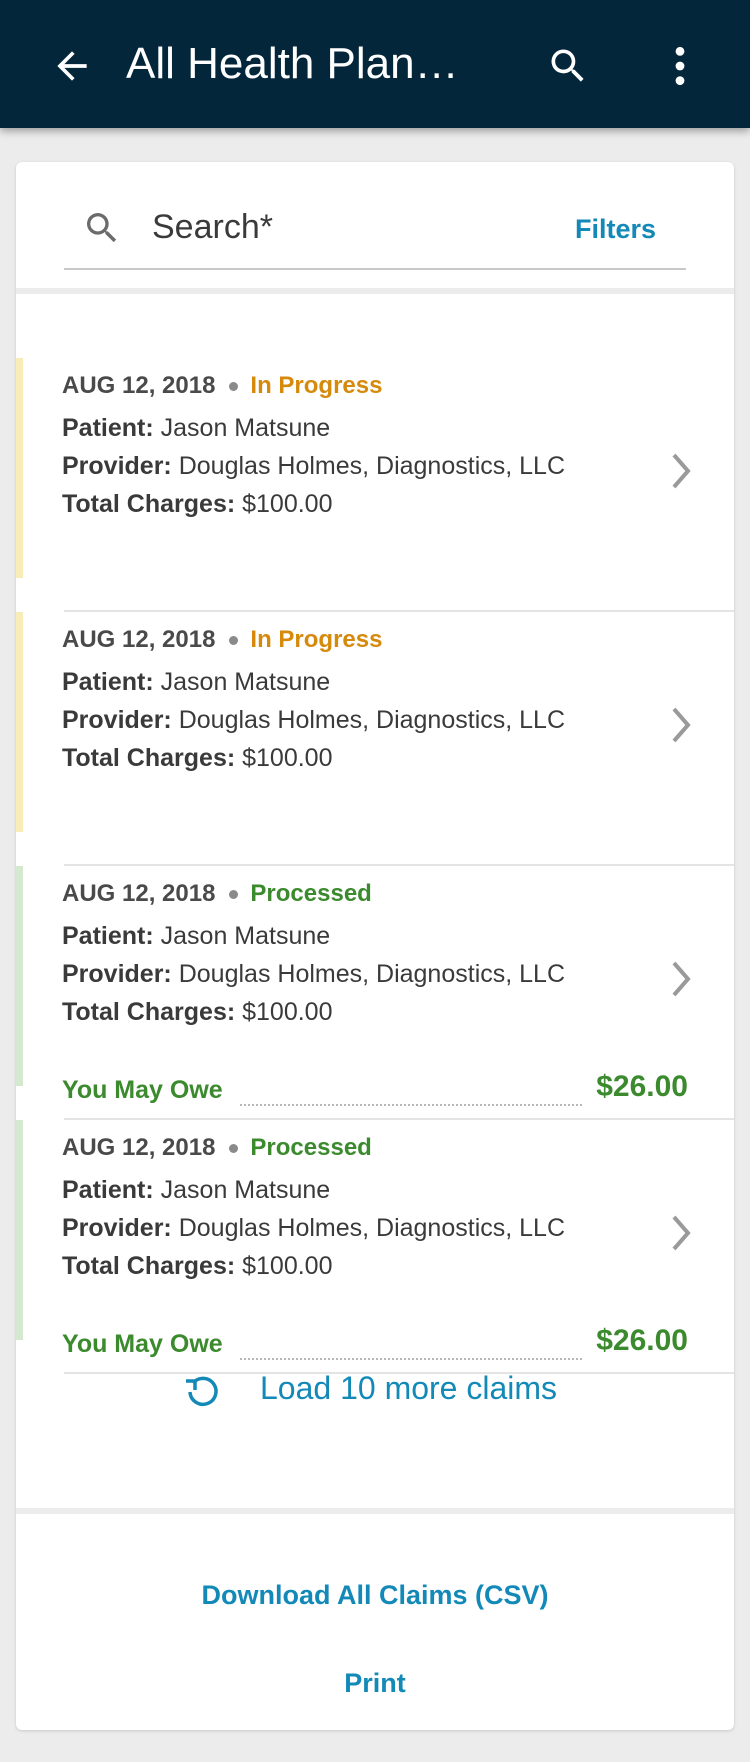 The width and height of the screenshot is (750, 1762). What do you see at coordinates (212, 227) in the screenshot?
I see `search-input: Search*` at bounding box center [212, 227].